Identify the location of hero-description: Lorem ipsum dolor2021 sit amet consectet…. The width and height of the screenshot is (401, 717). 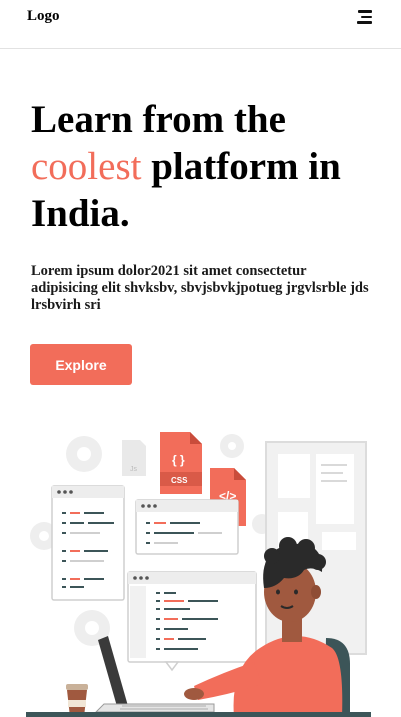
(200, 288).